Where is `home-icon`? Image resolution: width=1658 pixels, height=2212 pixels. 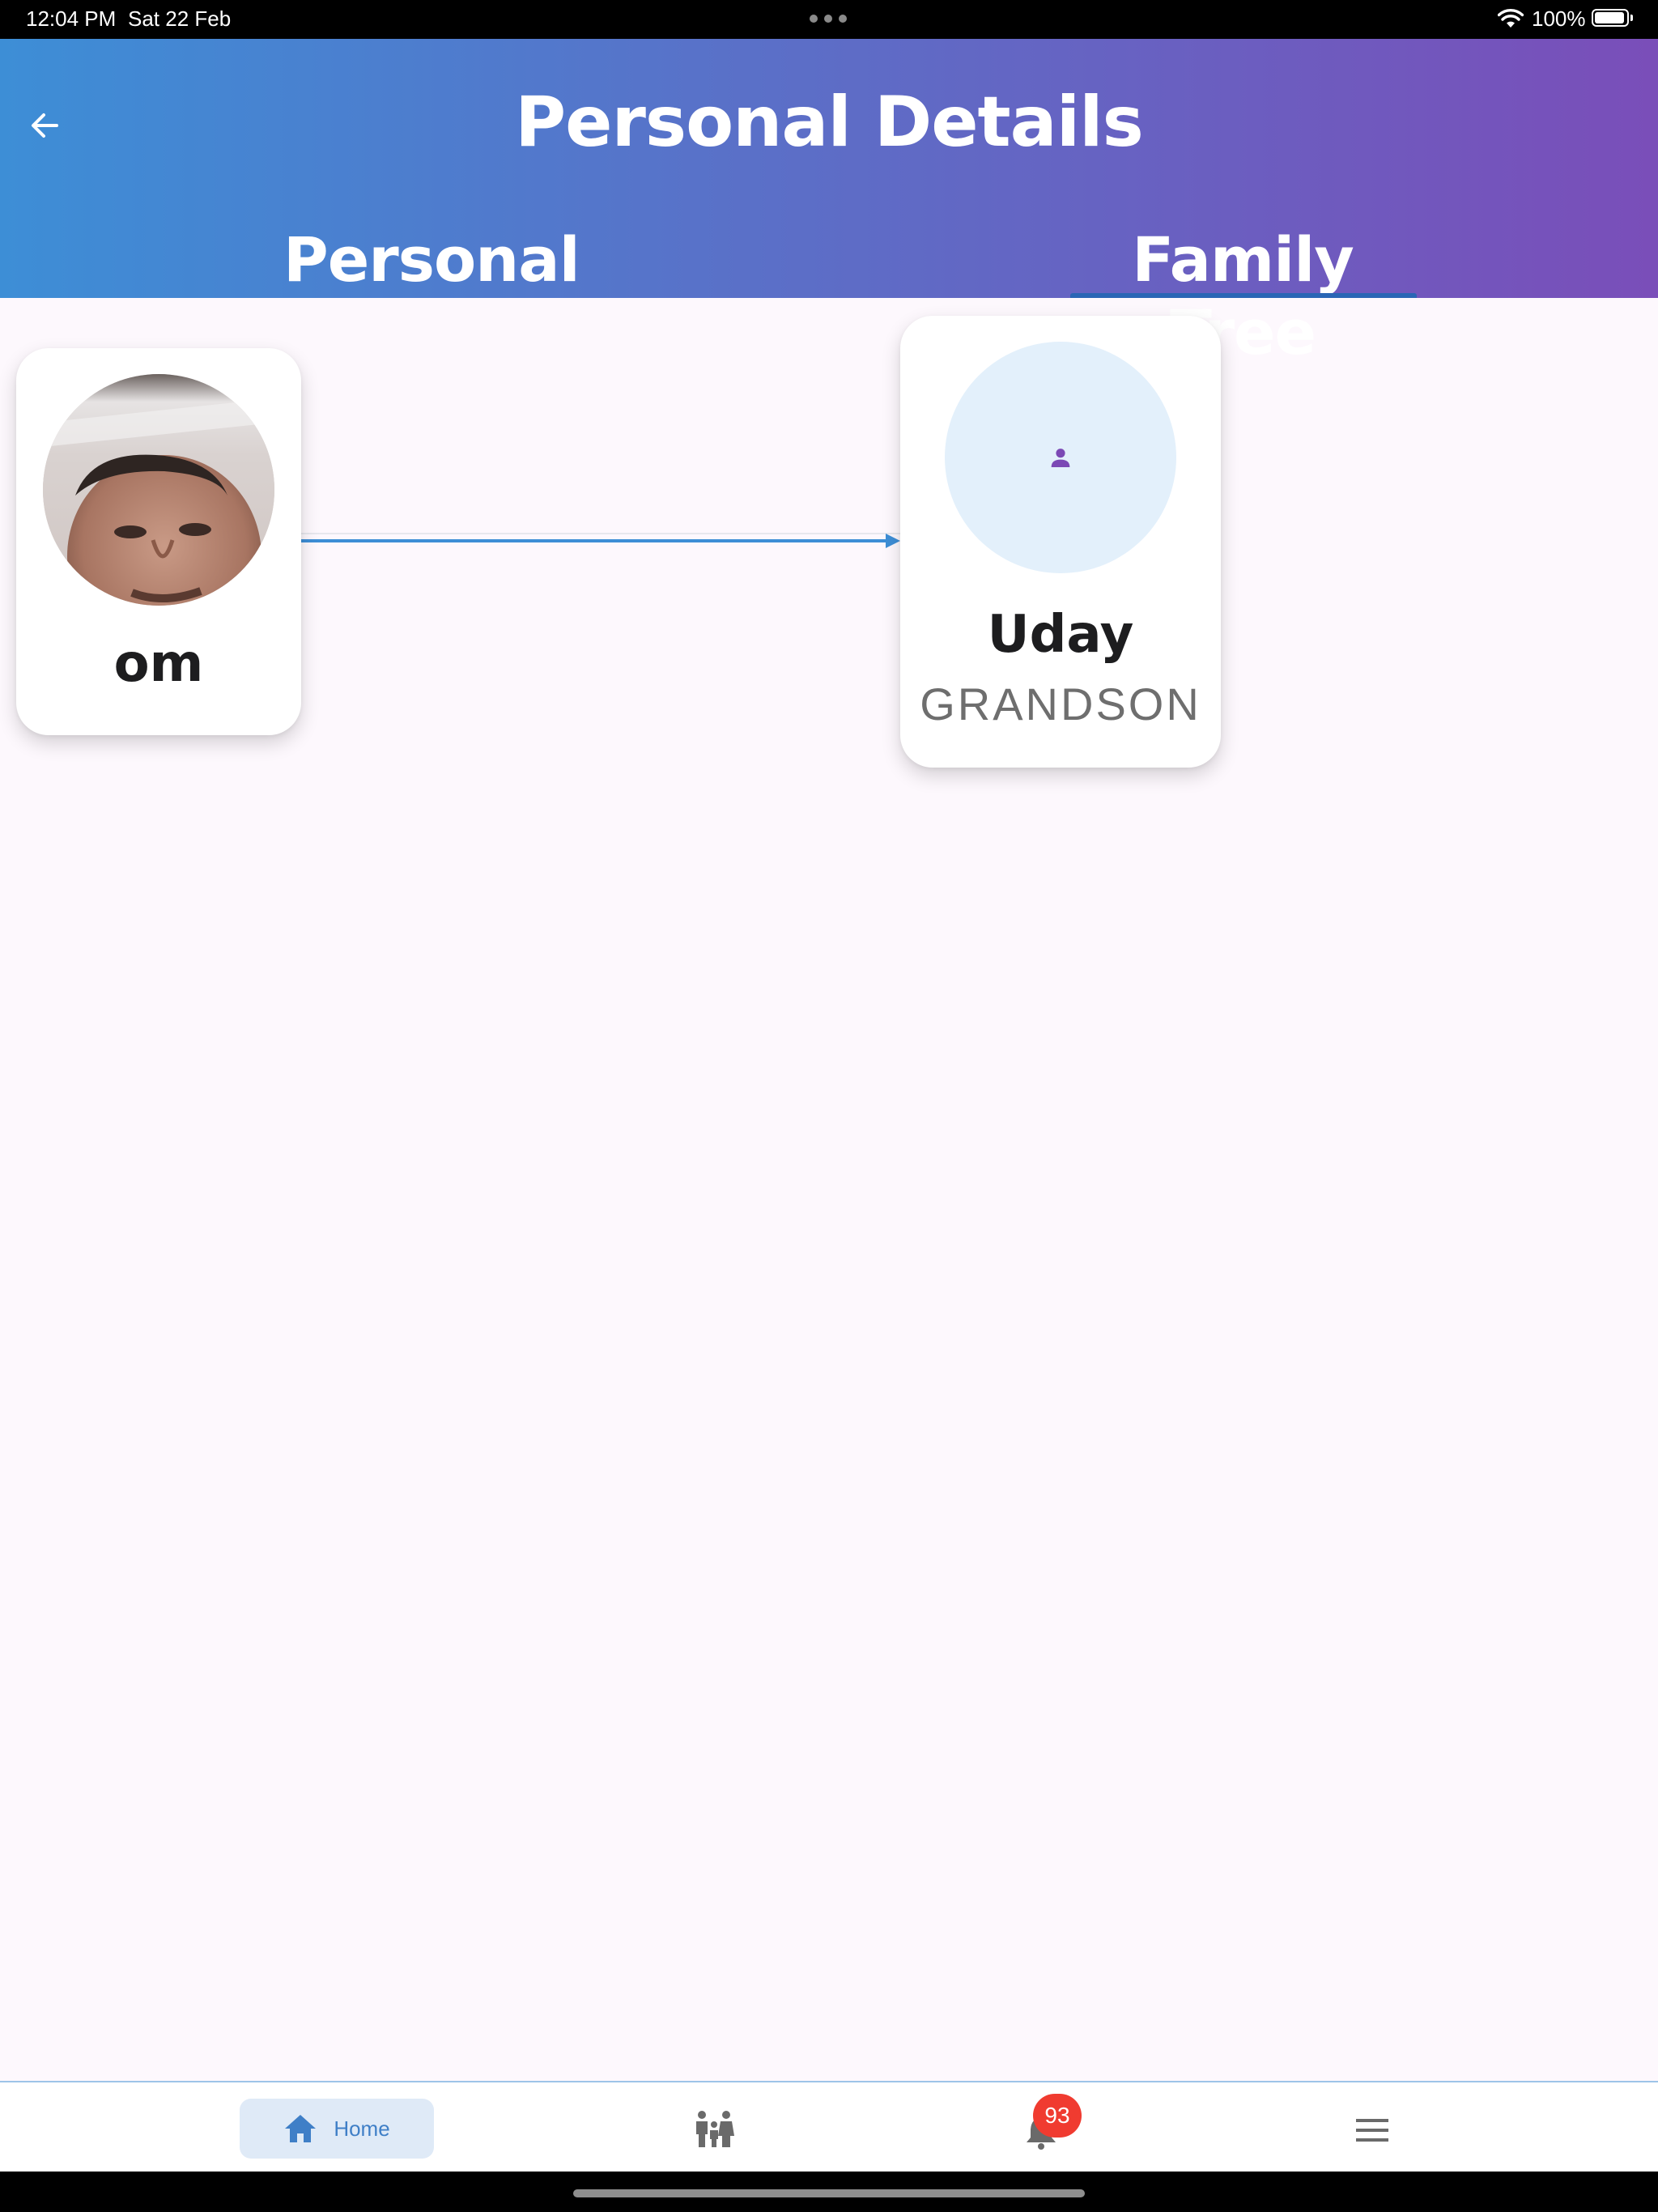
home-icon is located at coordinates (301, 2129).